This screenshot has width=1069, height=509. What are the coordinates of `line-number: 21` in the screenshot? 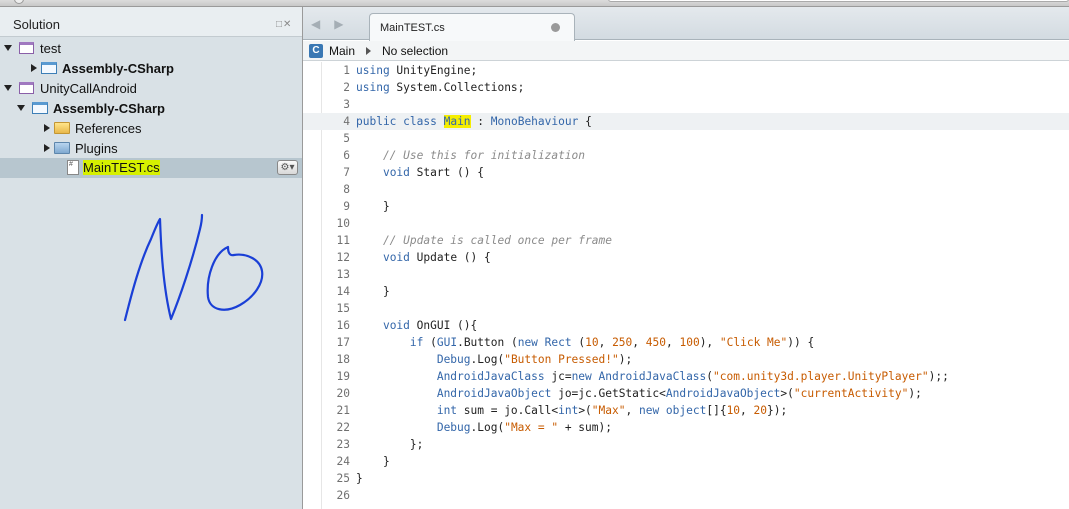 It's located at (343, 410).